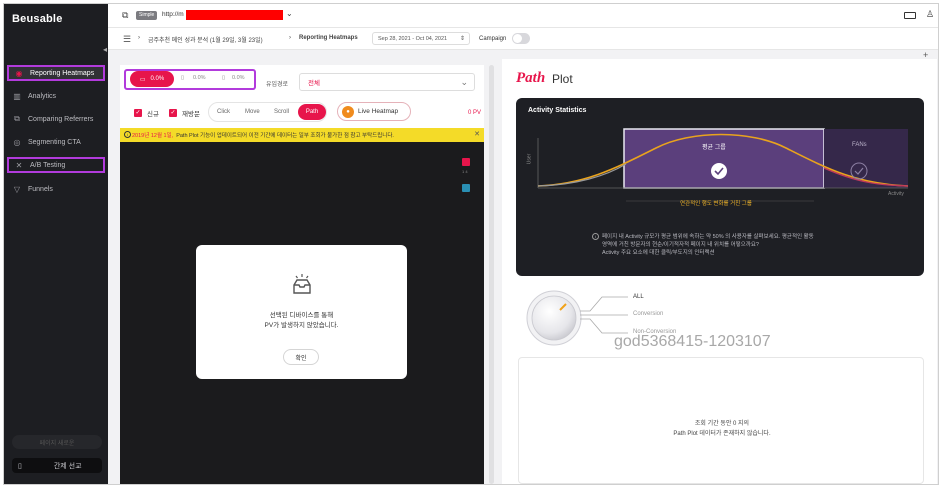  What do you see at coordinates (127, 39) in the screenshot?
I see `menu-icon: ☰` at bounding box center [127, 39].